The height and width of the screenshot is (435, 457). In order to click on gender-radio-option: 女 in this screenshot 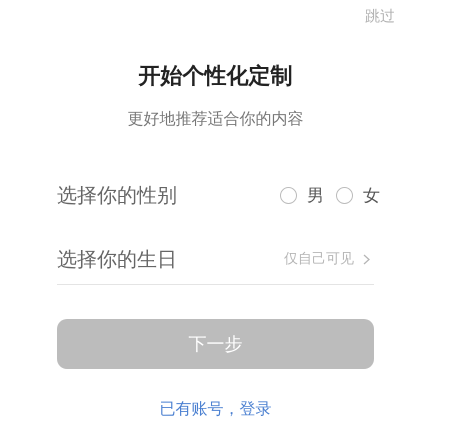, I will do `click(358, 195)`.